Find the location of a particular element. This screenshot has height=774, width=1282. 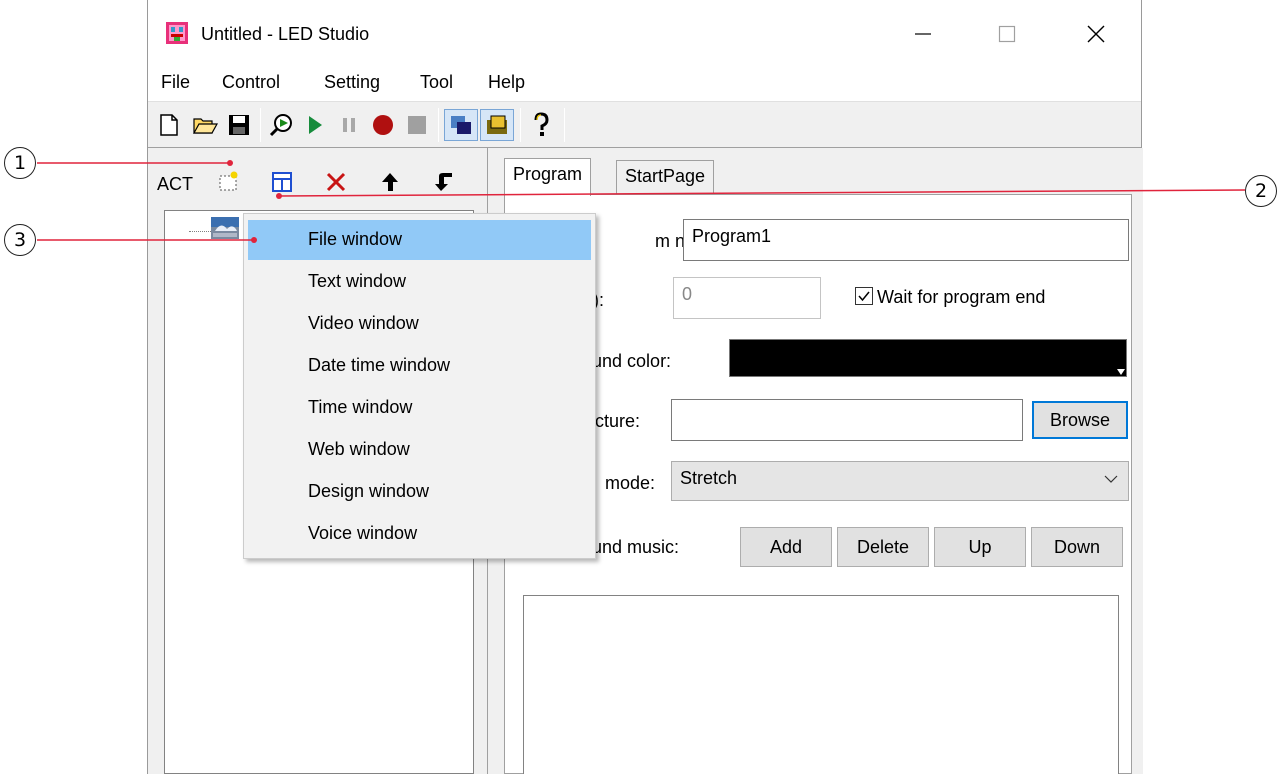

callout-1: 1 is located at coordinates (20, 163).